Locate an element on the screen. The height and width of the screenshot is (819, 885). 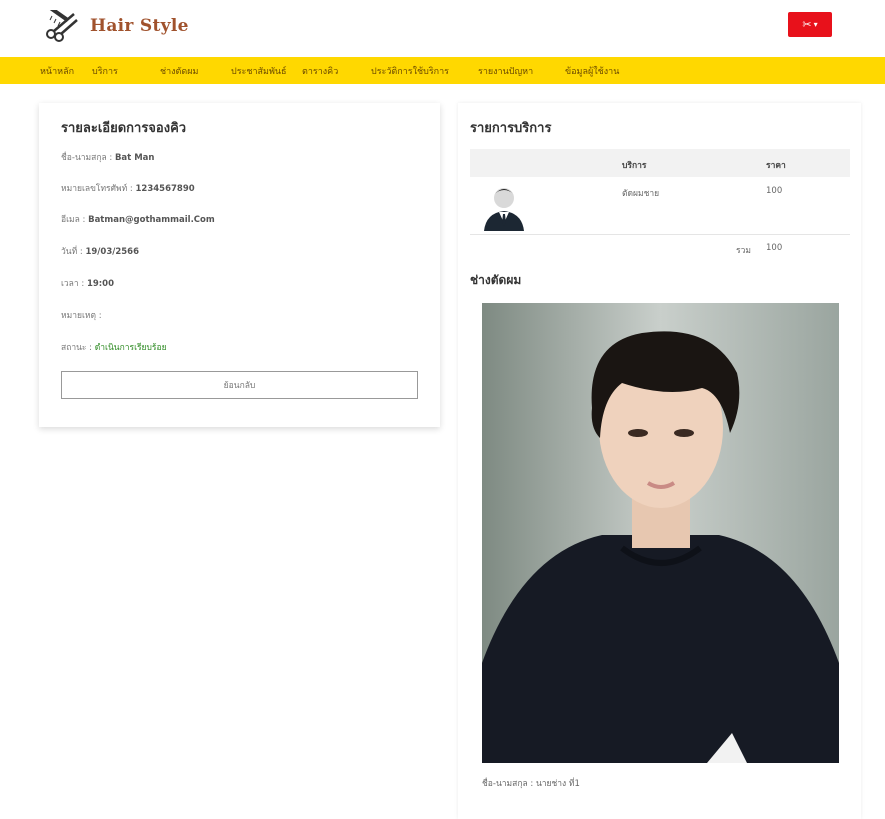
user-menu-button: ✂ ▾ is located at coordinates (810, 24).